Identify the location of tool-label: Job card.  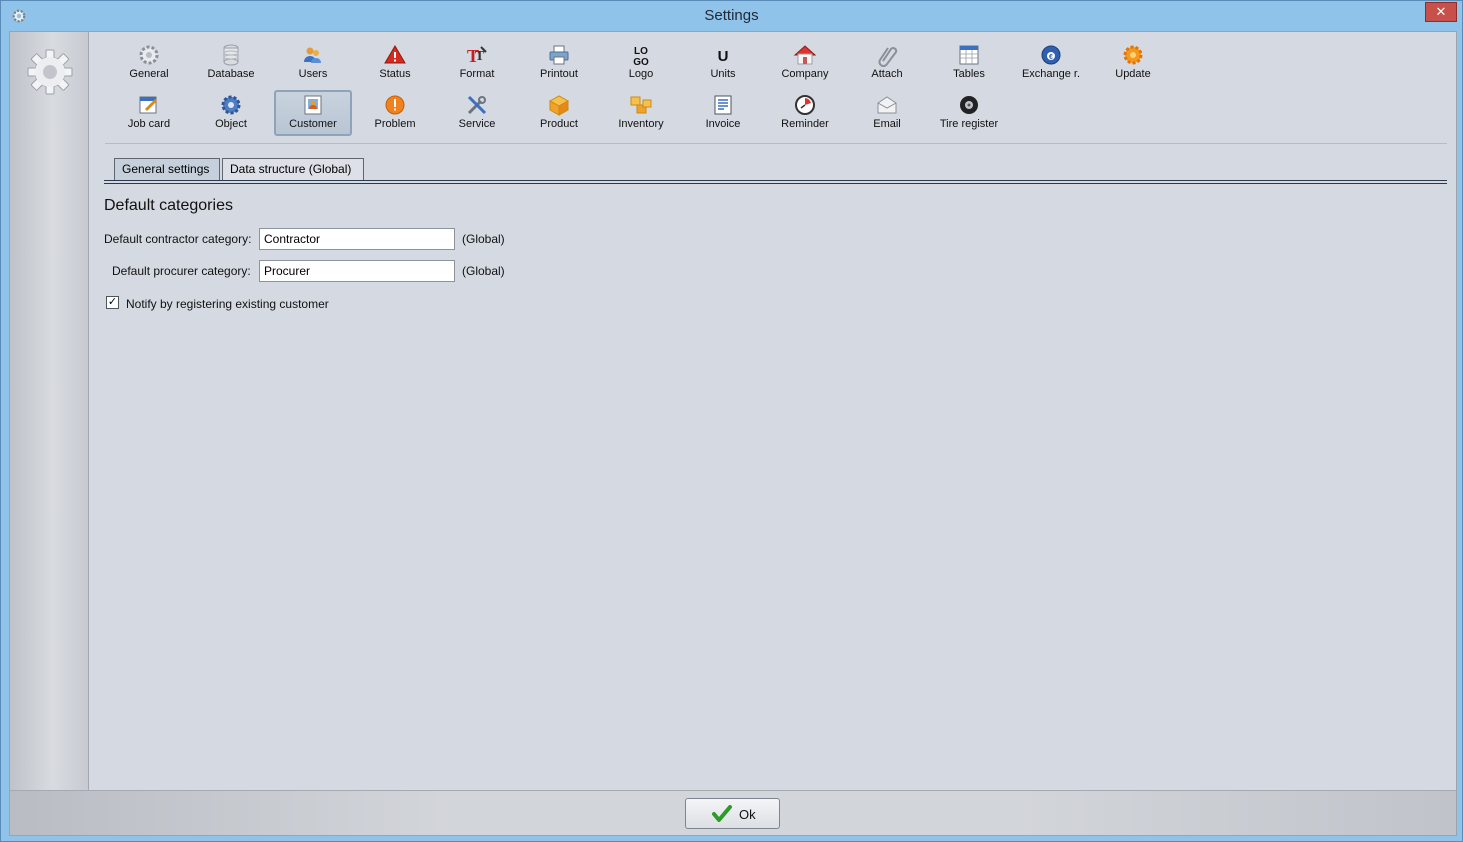
(149, 124).